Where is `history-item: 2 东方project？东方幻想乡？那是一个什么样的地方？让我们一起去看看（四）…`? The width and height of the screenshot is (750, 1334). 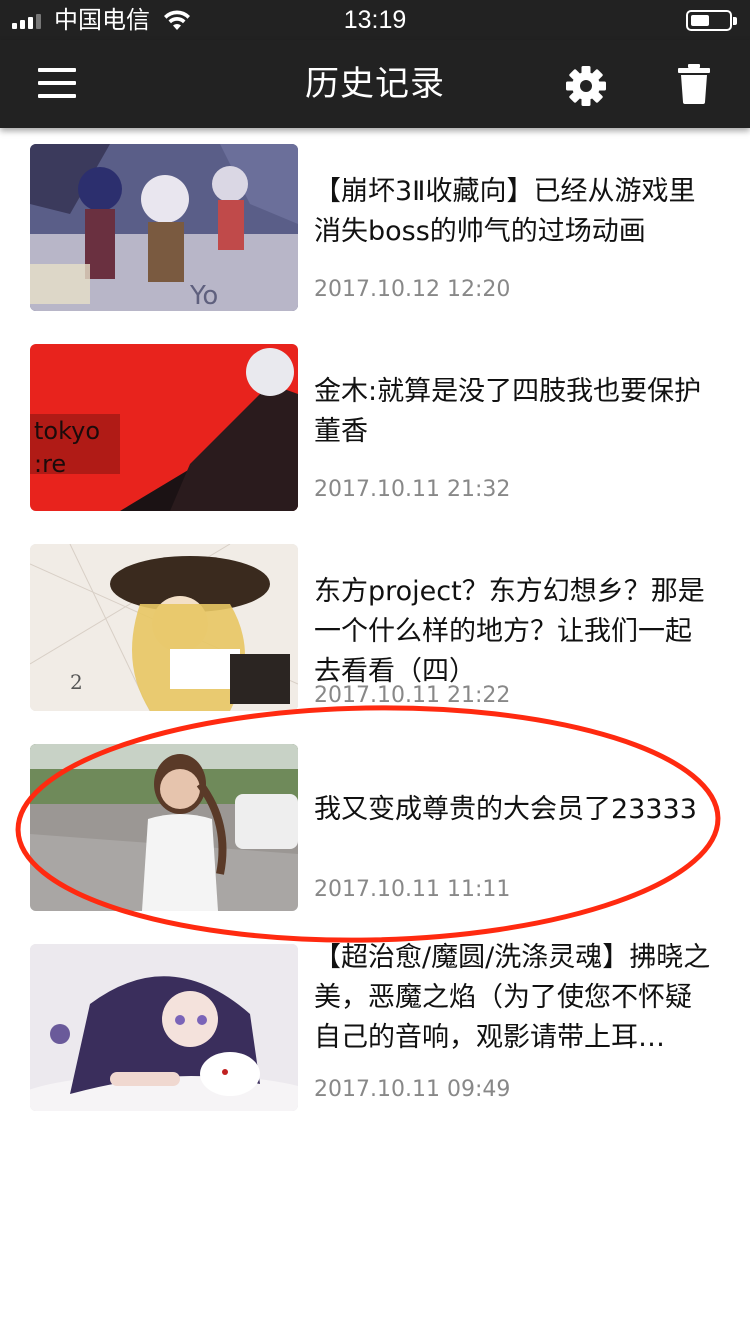
history-item: 2 东方project？东方幻想乡？那是一个什么样的地方？让我们一起去看看（四）… is located at coordinates (375, 628).